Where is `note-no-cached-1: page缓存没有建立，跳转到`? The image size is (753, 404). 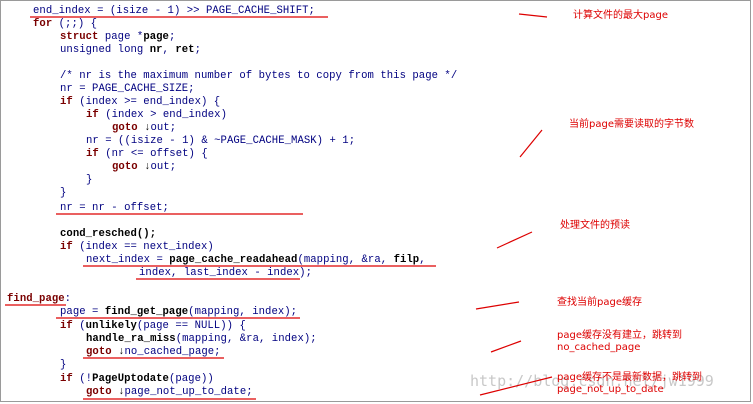
note-no-cached-1: page缓存没有建立，跳转到 is located at coordinates (619, 335).